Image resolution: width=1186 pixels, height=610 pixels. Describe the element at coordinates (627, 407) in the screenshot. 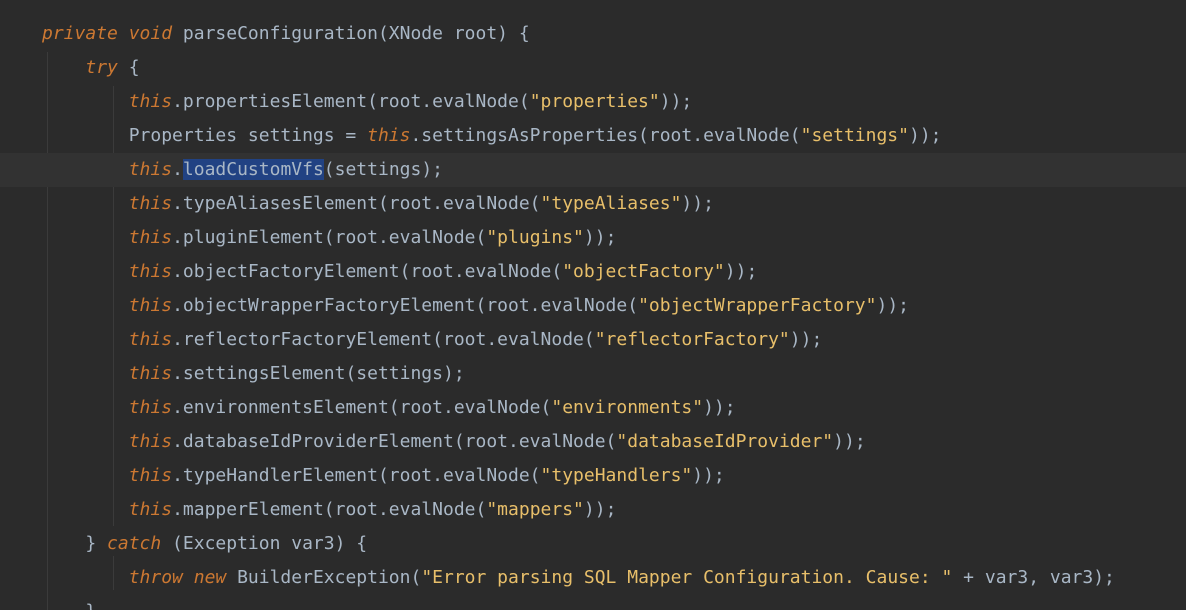

I see `string-token: "environments"` at that location.